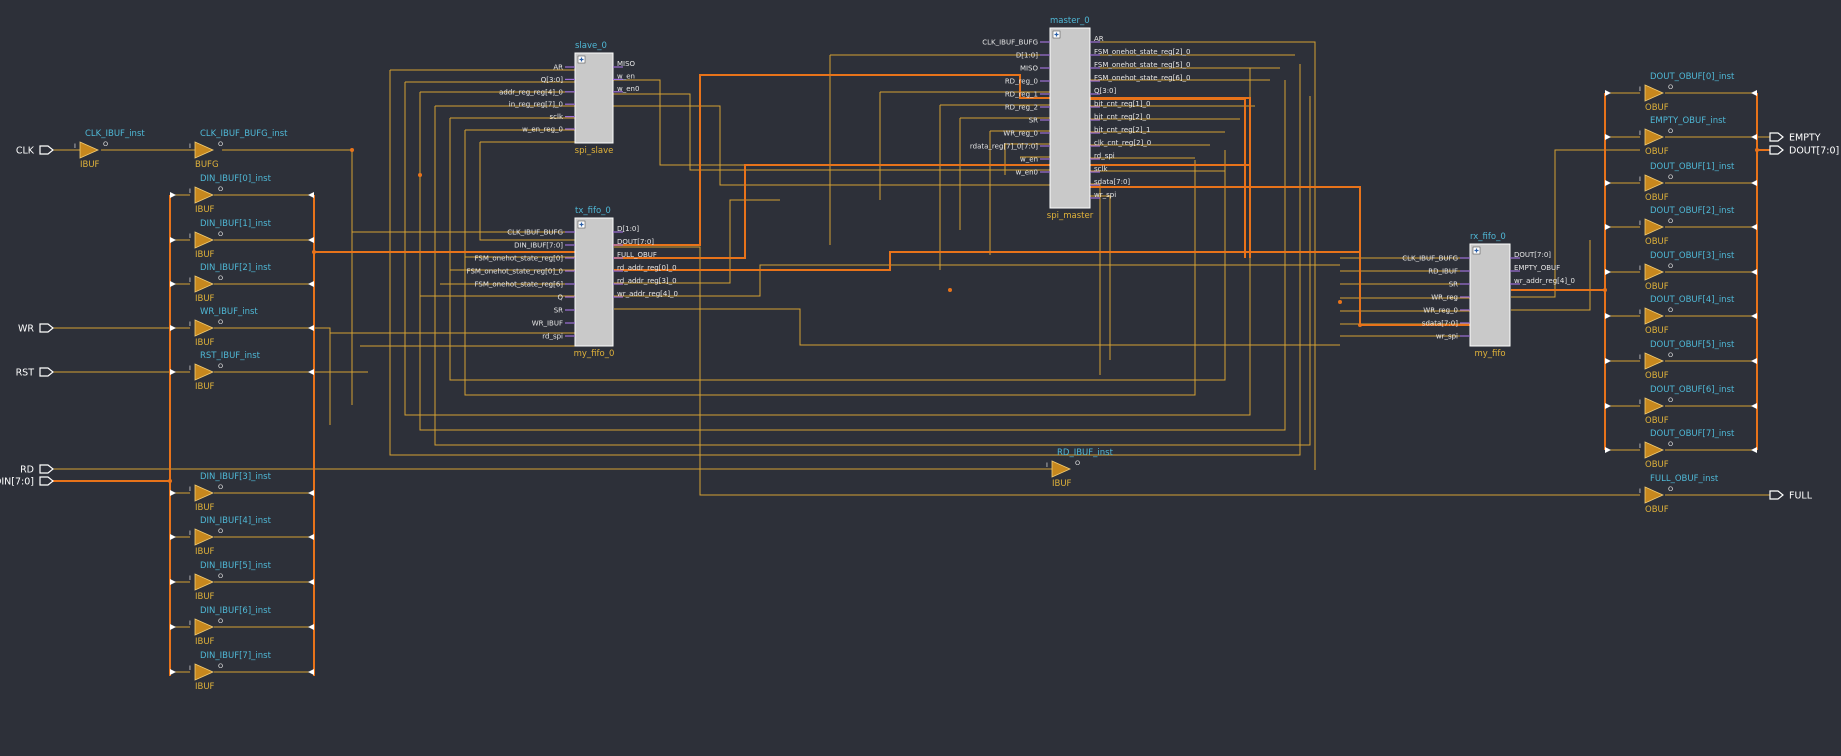 This screenshot has width=1841, height=756. What do you see at coordinates (236, 179) in the screenshot?
I see `buffer-instance-name: DIN_IBUF[0]_inst` at bounding box center [236, 179].